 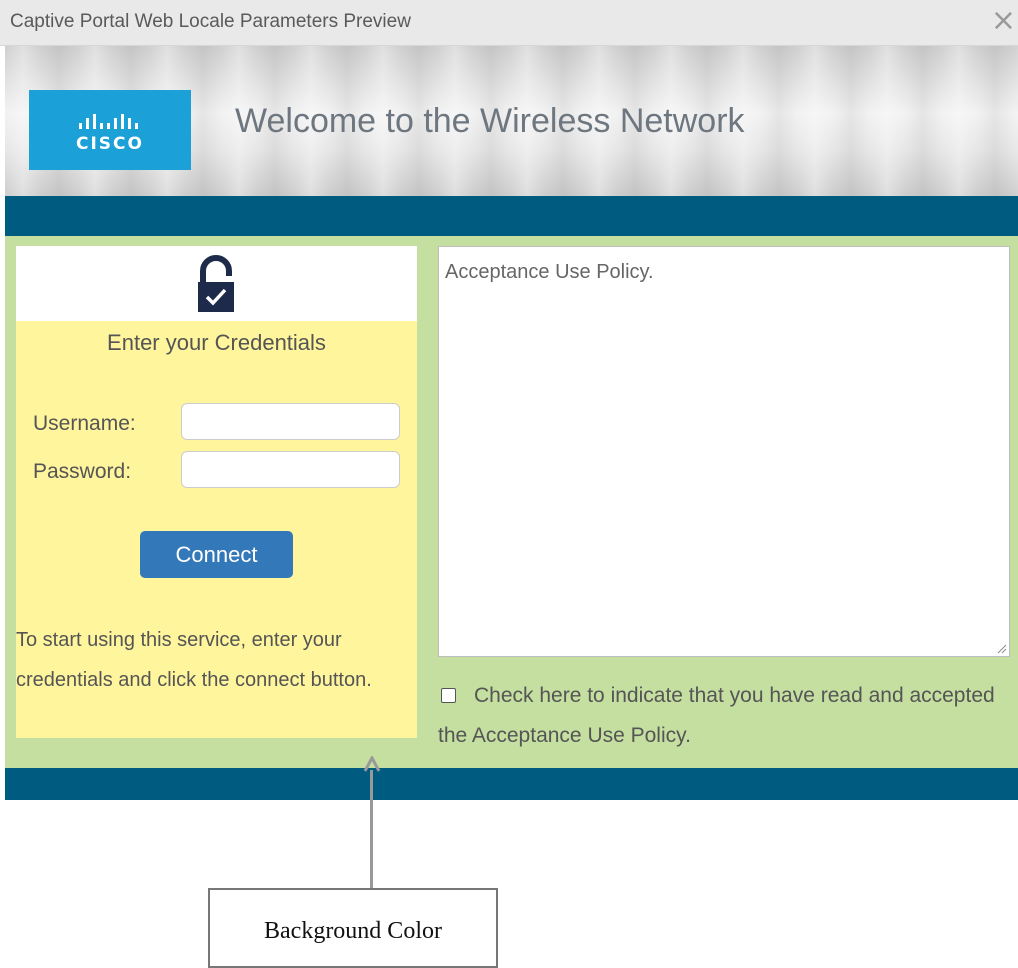 What do you see at coordinates (108, 121) in the screenshot?
I see `cisco-bars-icon` at bounding box center [108, 121].